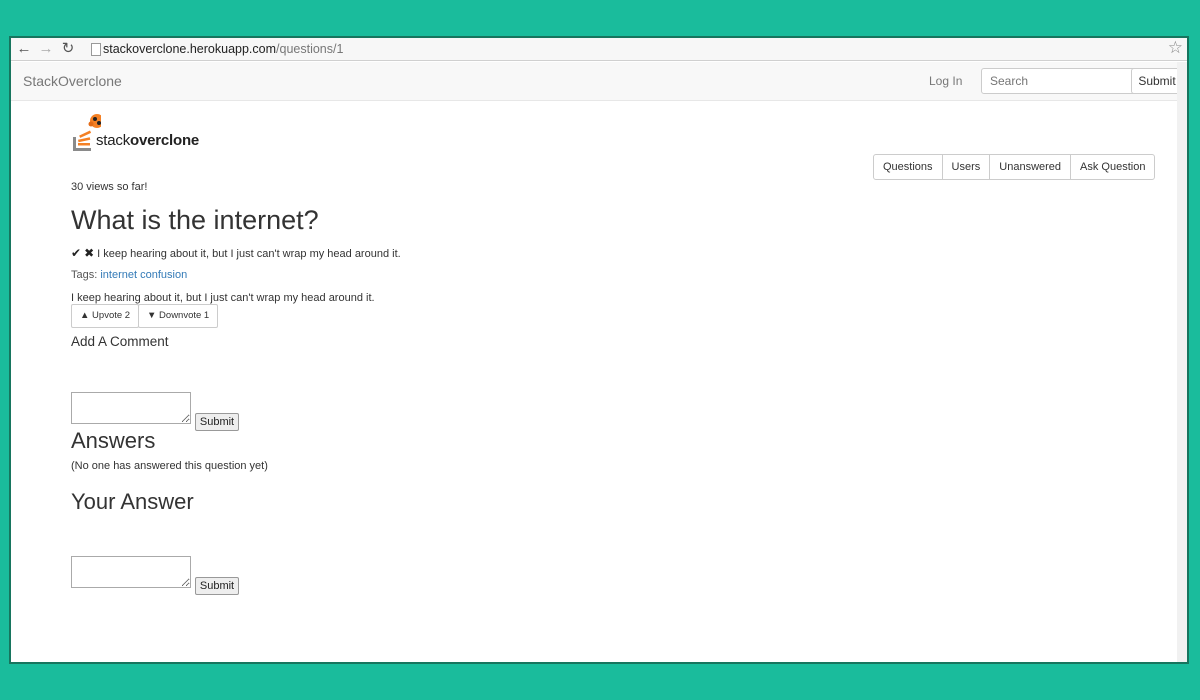  What do you see at coordinates (1182, 362) in the screenshot?
I see `scrollbar` at bounding box center [1182, 362].